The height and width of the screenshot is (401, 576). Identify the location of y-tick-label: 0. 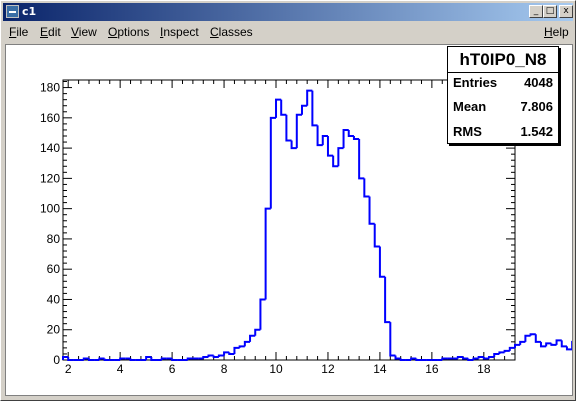
(56, 360).